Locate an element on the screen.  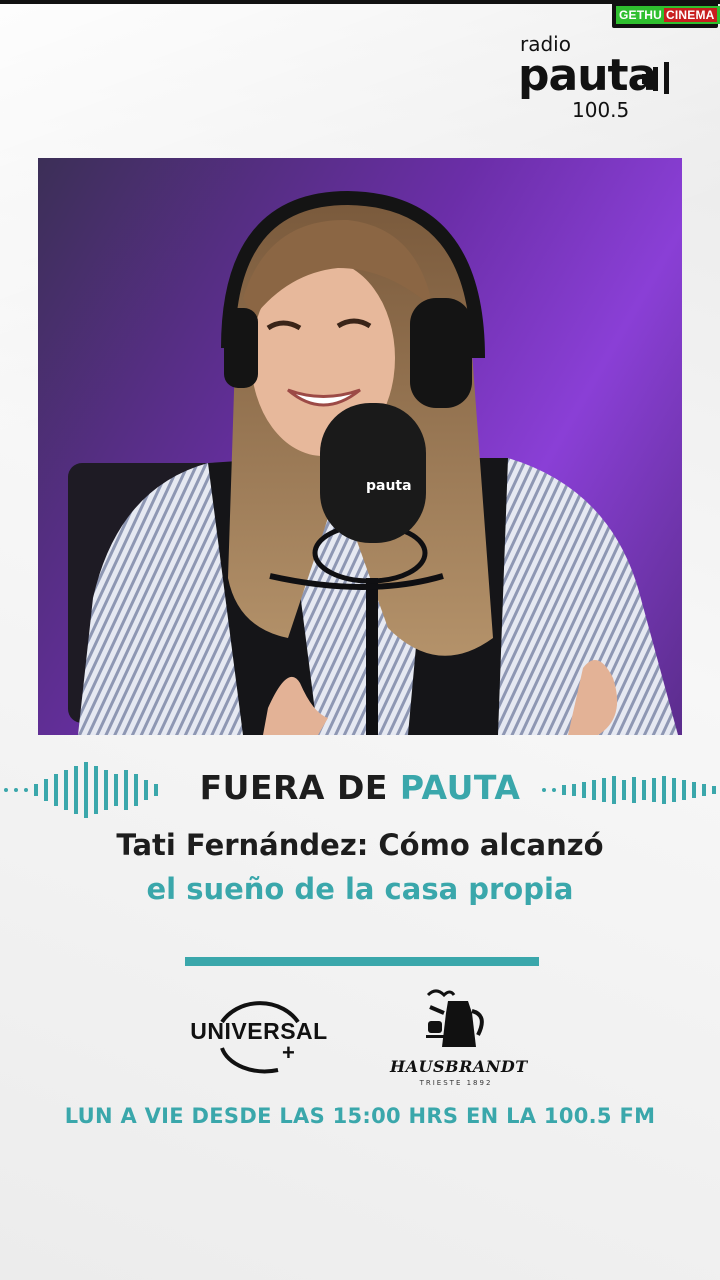
mic-brand-label: pauta is located at coordinates (389, 486).